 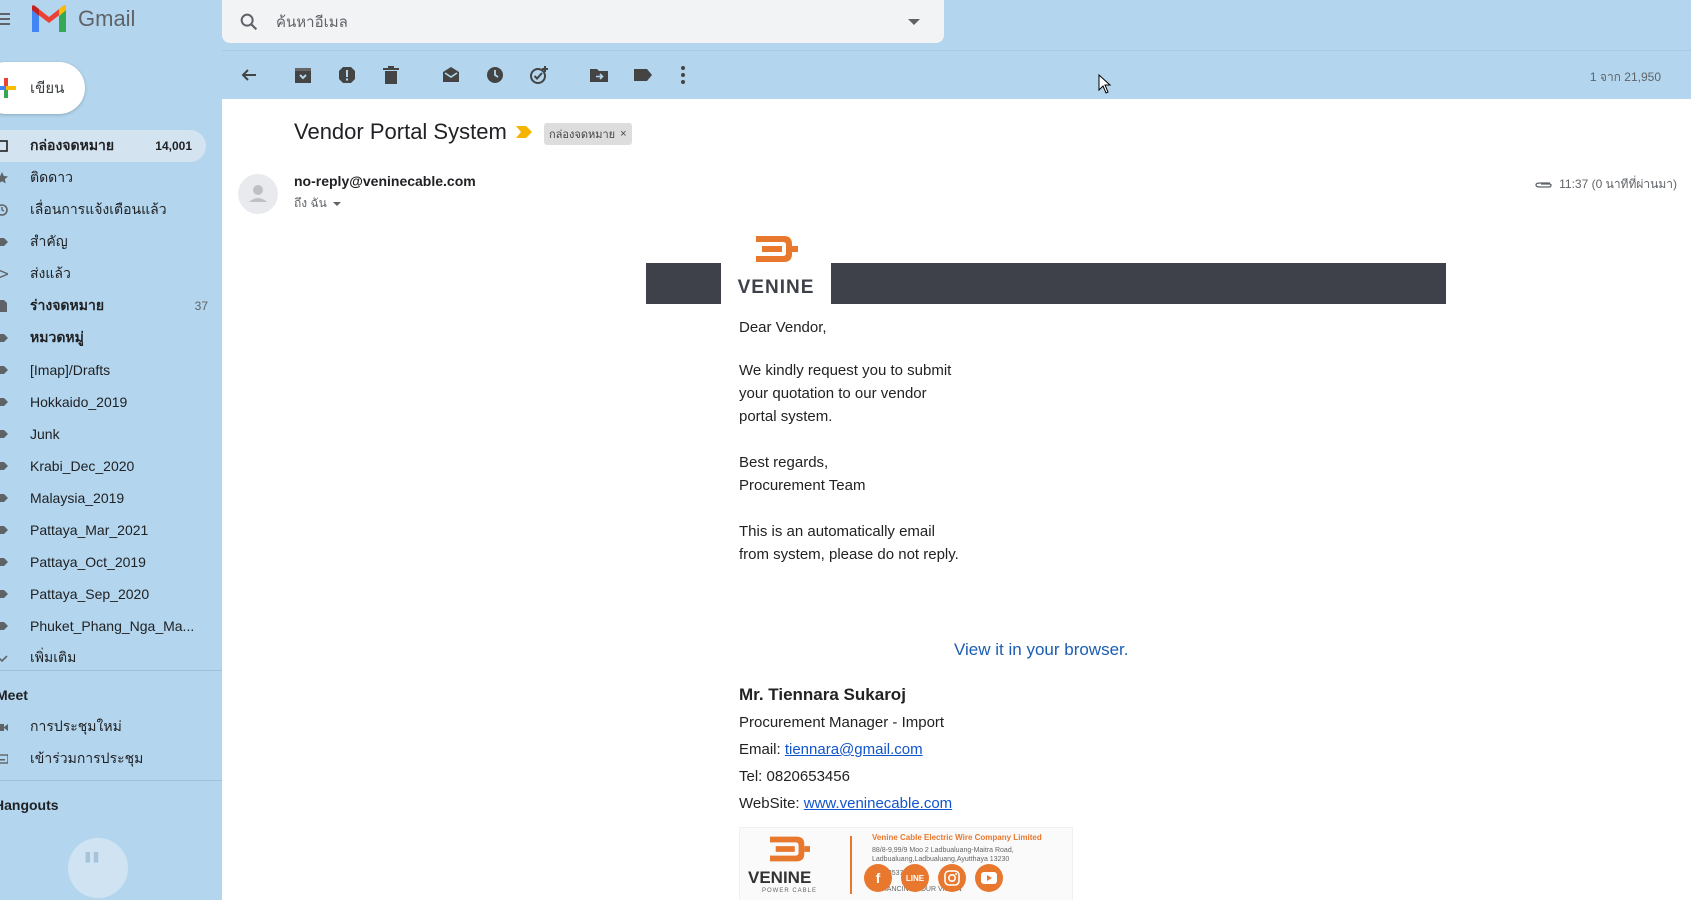 I want to click on meet-new-meeting: การประชุมใหม่, so click(x=111, y=727).